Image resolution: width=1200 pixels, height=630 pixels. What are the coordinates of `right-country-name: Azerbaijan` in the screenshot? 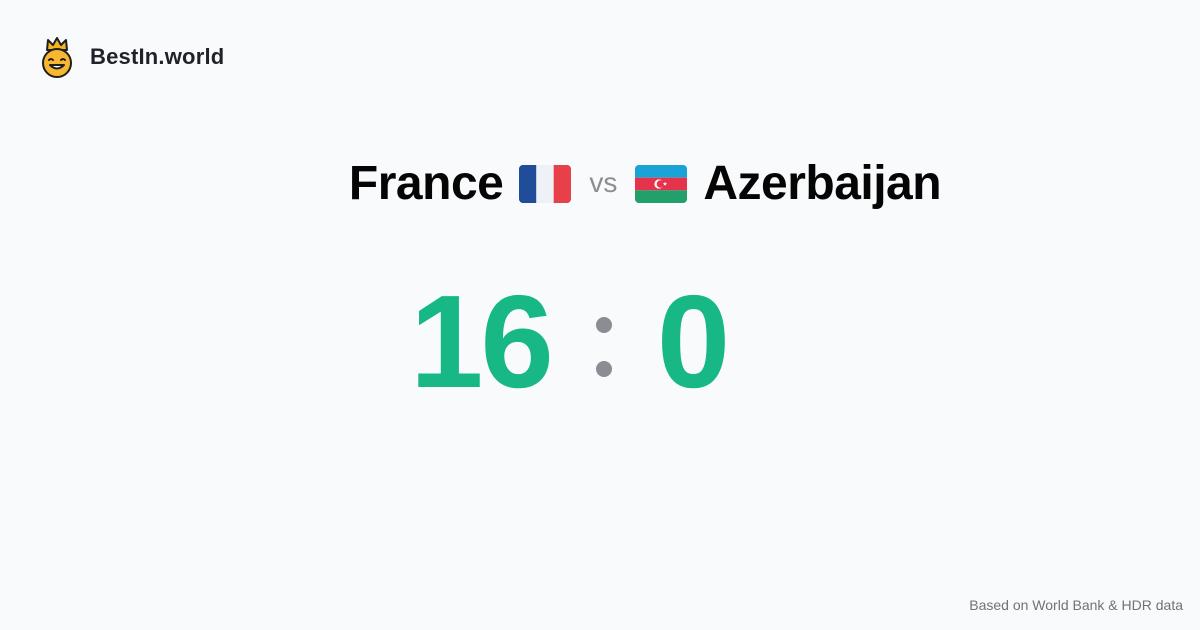 It's located at (822, 183).